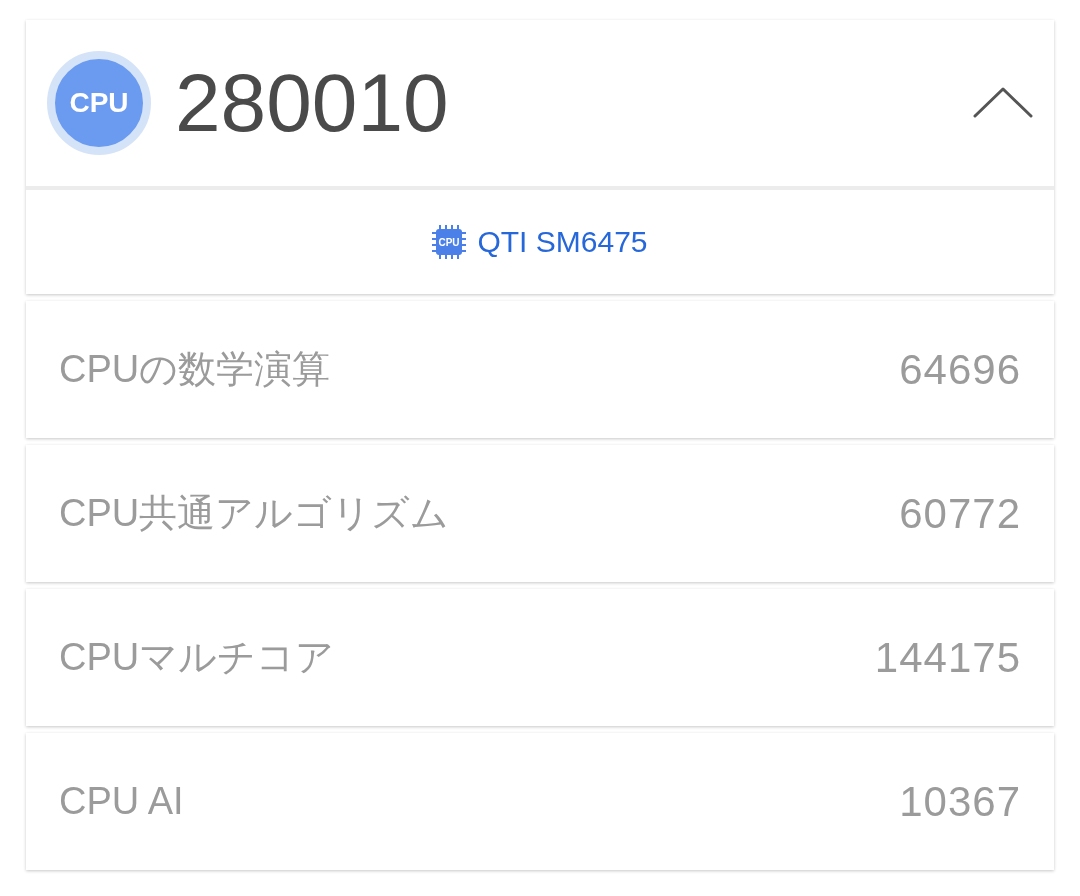 The width and height of the screenshot is (1080, 896). Describe the element at coordinates (197, 657) in the screenshot. I see `subscore-label: CPUマルチコア` at that location.